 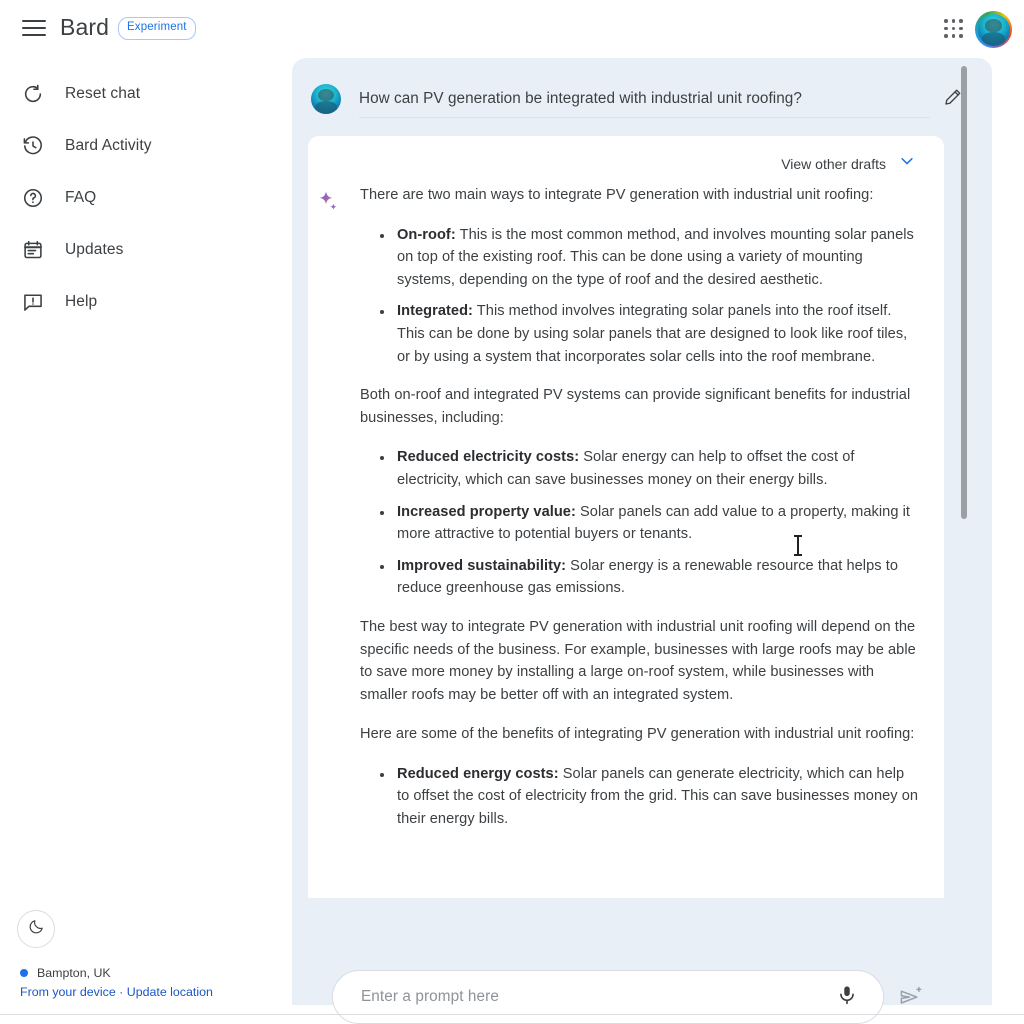 I want to click on sidebar-item-label: FAQ, so click(x=81, y=197).